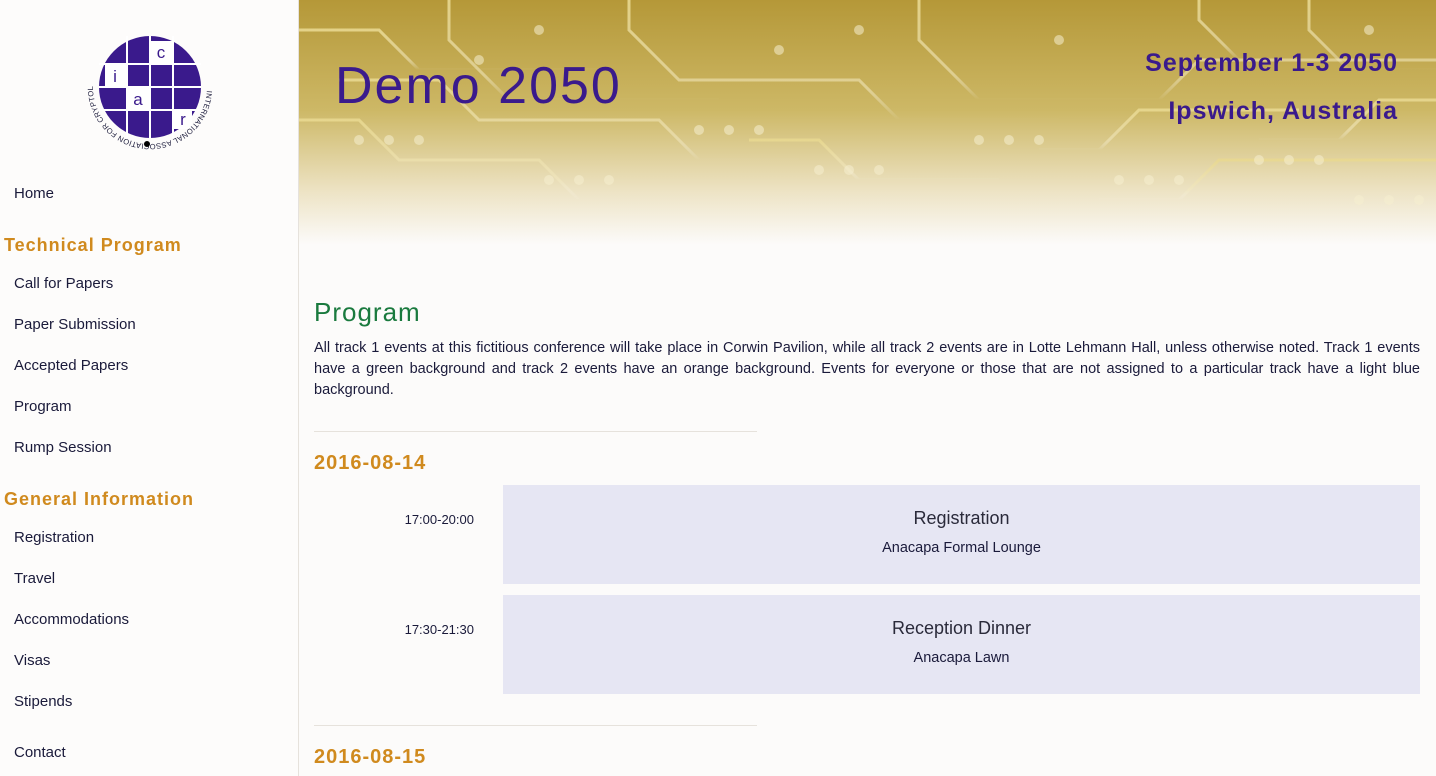  I want to click on svg-text: a, so click(138, 99).